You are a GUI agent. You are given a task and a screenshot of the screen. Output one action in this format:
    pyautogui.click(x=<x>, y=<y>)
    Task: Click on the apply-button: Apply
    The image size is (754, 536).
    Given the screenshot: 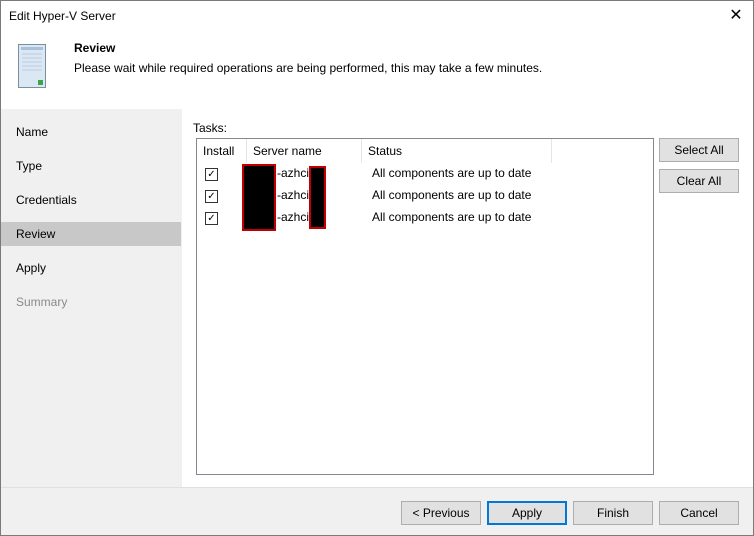 What is the action you would take?
    pyautogui.click(x=527, y=513)
    